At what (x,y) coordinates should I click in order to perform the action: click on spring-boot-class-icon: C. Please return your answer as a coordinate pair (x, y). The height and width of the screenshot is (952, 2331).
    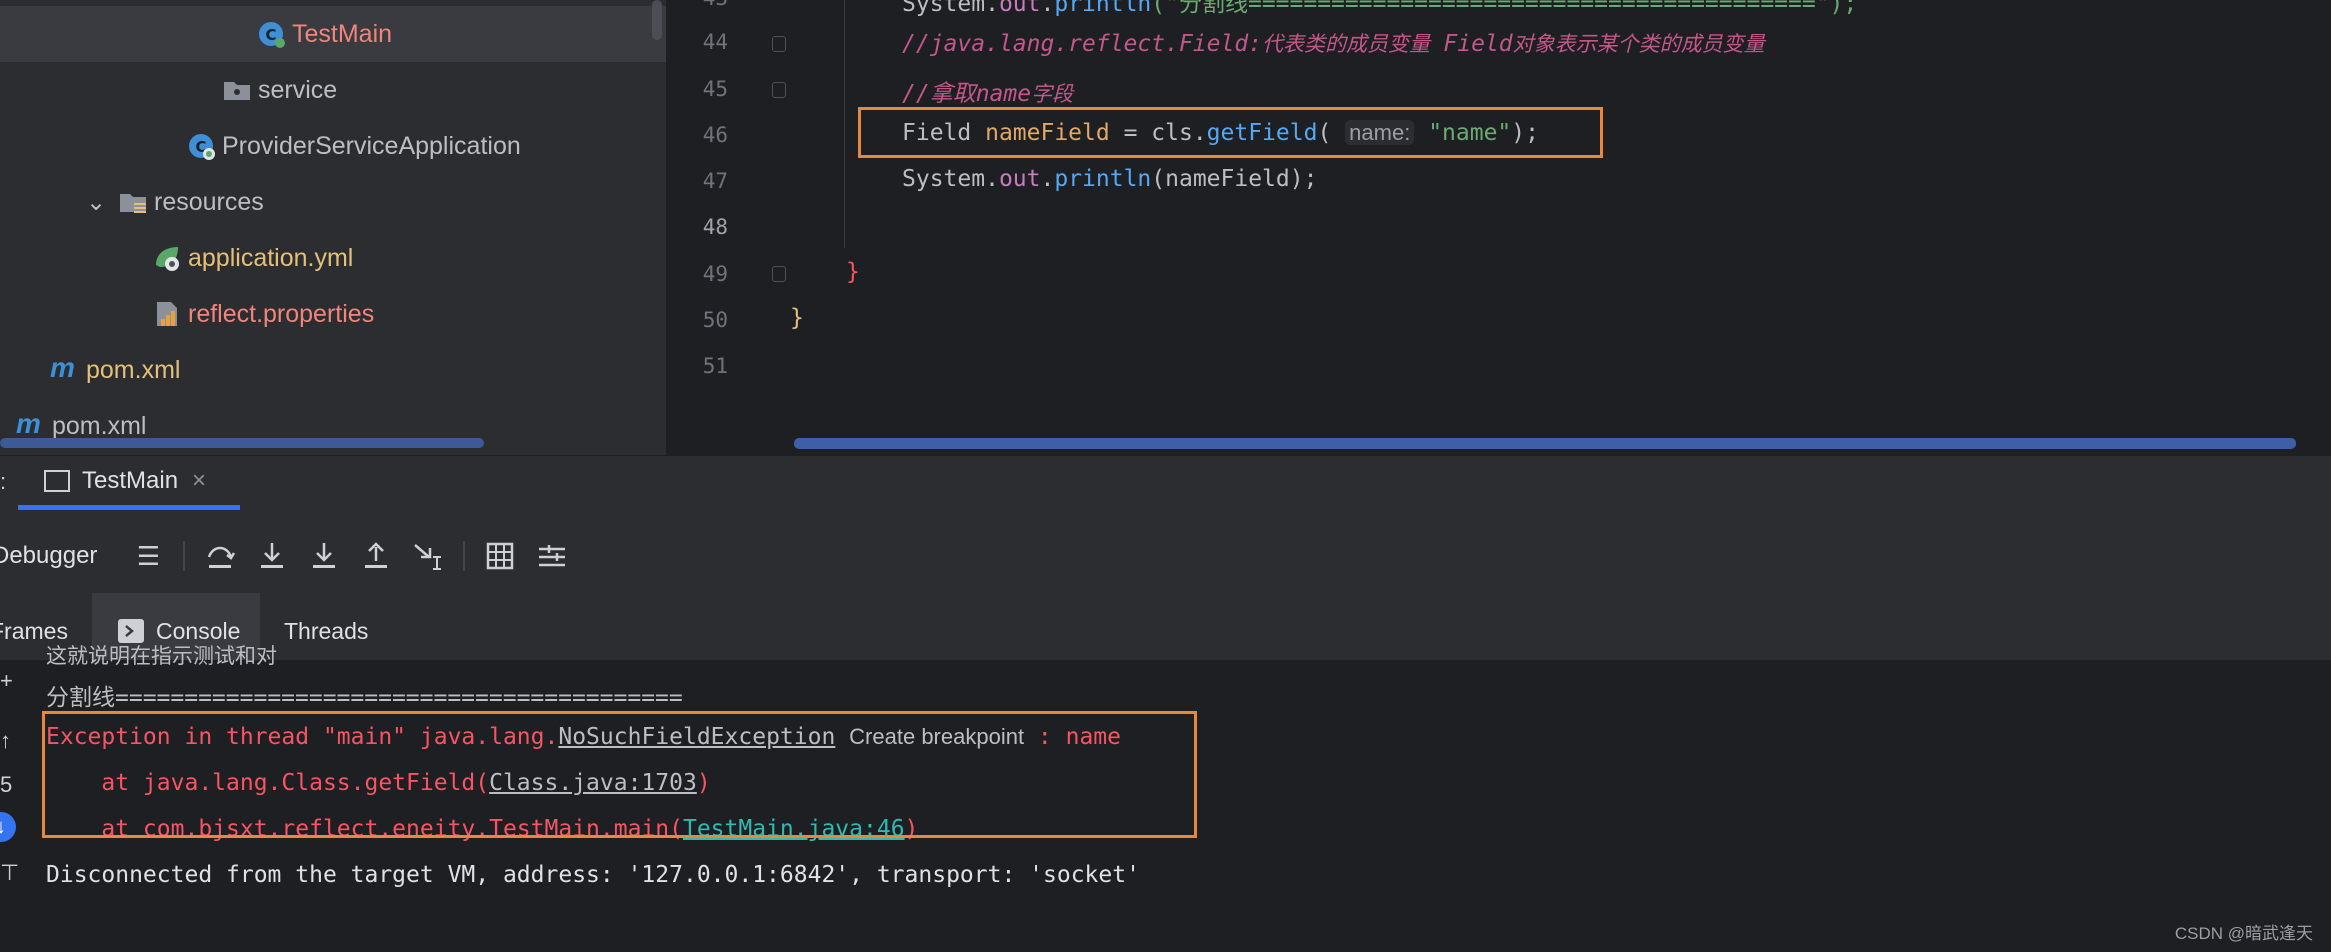
    Looking at the image, I should click on (201, 146).